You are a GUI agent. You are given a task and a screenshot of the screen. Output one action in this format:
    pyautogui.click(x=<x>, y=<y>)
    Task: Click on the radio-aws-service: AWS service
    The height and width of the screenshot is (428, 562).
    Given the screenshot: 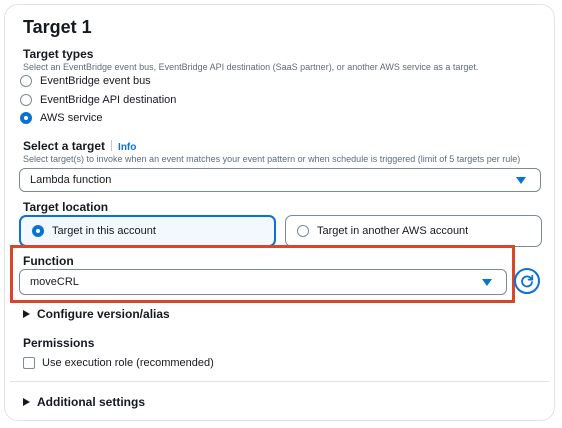 What is the action you would take?
    pyautogui.click(x=61, y=118)
    